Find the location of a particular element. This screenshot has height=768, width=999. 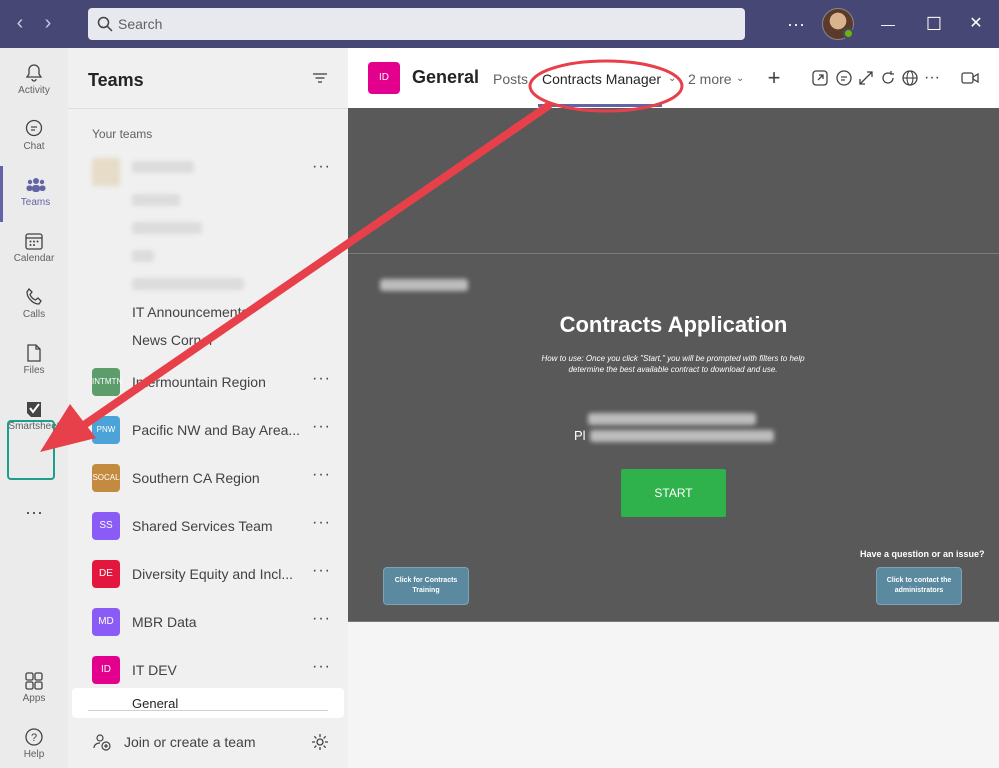

panel-title: Teams is located at coordinates (116, 80).